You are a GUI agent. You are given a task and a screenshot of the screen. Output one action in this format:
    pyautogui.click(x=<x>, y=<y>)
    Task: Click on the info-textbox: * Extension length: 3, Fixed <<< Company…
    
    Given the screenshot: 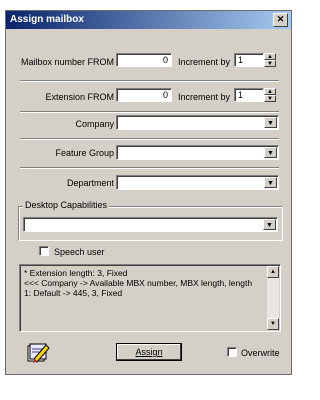 What is the action you would take?
    pyautogui.click(x=150, y=298)
    